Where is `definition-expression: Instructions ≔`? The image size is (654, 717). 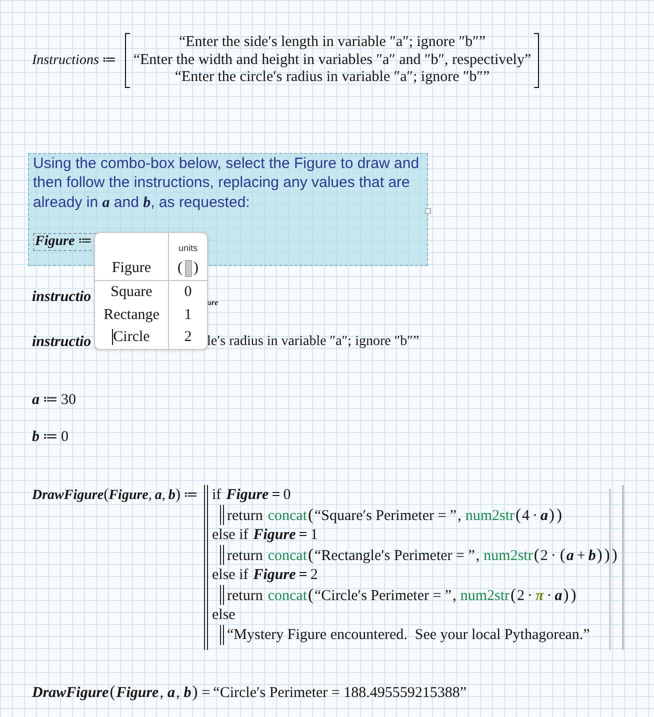 definition-expression: Instructions ≔ is located at coordinates (75, 60).